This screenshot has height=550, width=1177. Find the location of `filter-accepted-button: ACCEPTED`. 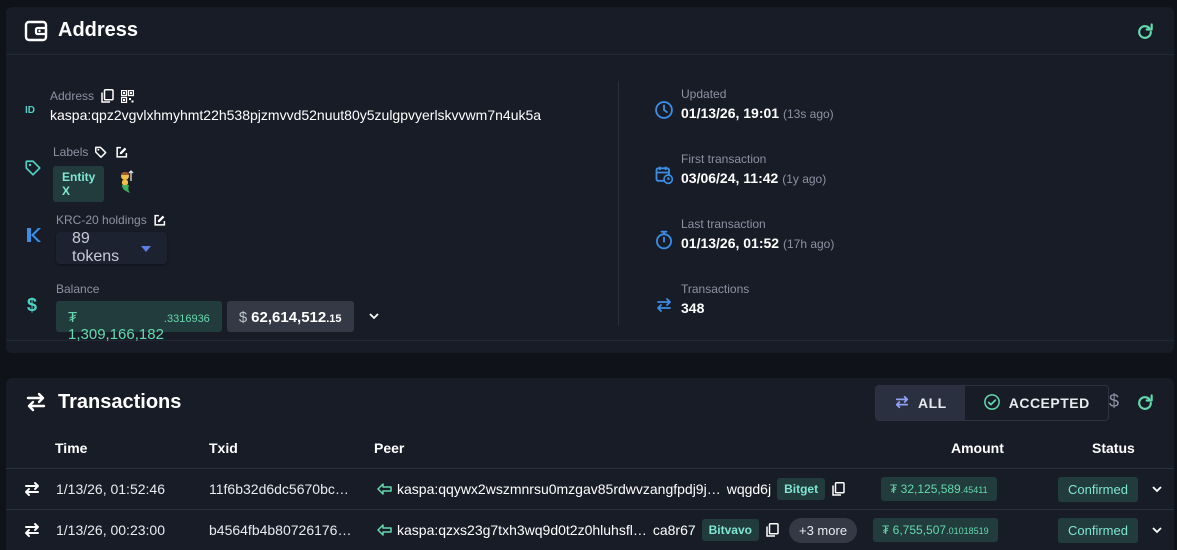

filter-accepted-button: ACCEPTED is located at coordinates (1036, 403).